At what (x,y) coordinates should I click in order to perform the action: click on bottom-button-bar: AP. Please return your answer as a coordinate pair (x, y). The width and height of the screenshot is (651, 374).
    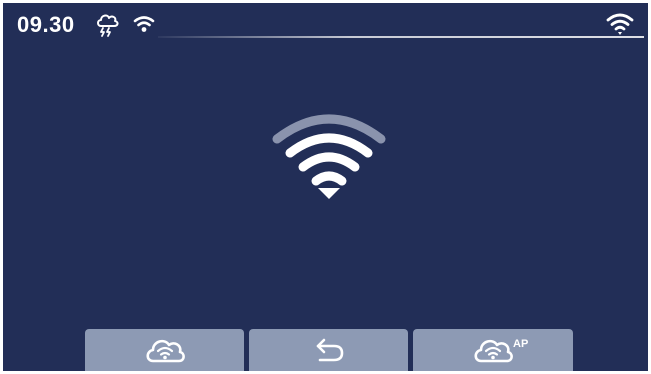
    Looking at the image, I should click on (325, 350).